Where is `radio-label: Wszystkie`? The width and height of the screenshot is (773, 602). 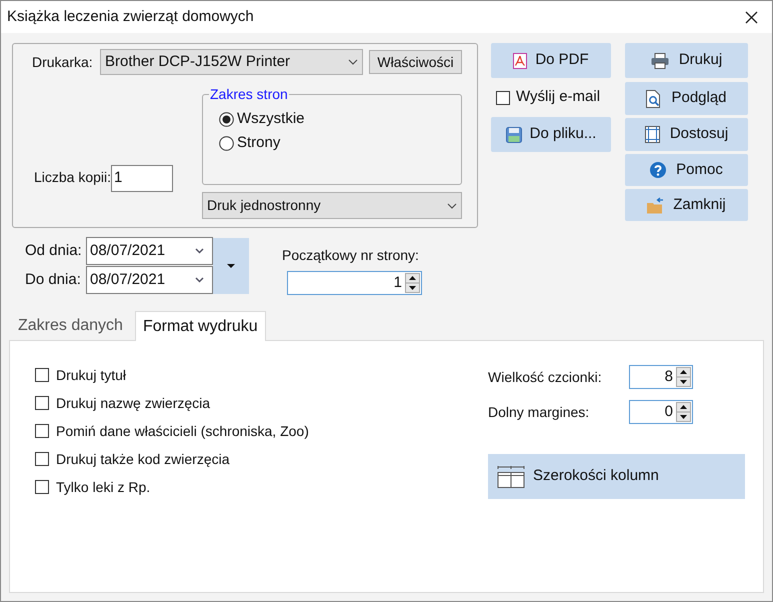
radio-label: Wszystkie is located at coordinates (270, 118).